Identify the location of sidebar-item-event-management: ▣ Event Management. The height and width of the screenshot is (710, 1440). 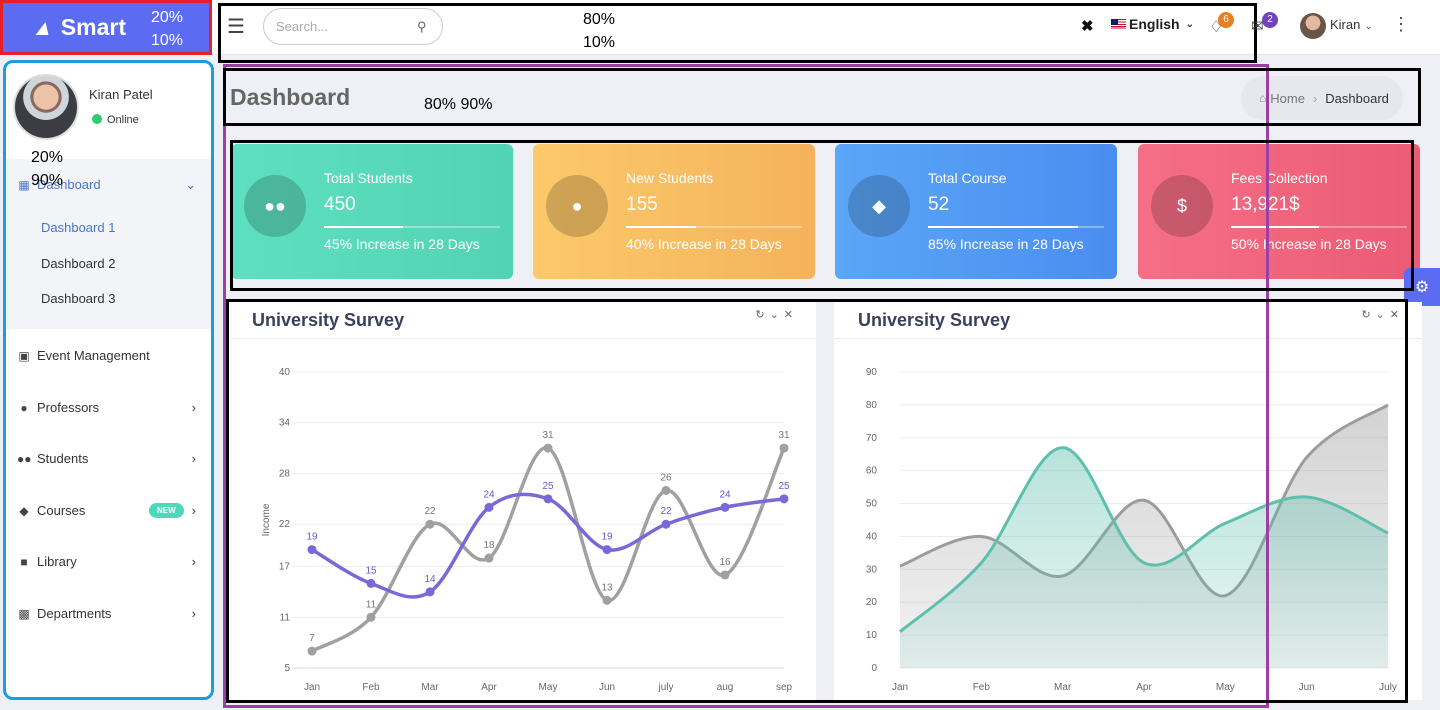
(109, 355).